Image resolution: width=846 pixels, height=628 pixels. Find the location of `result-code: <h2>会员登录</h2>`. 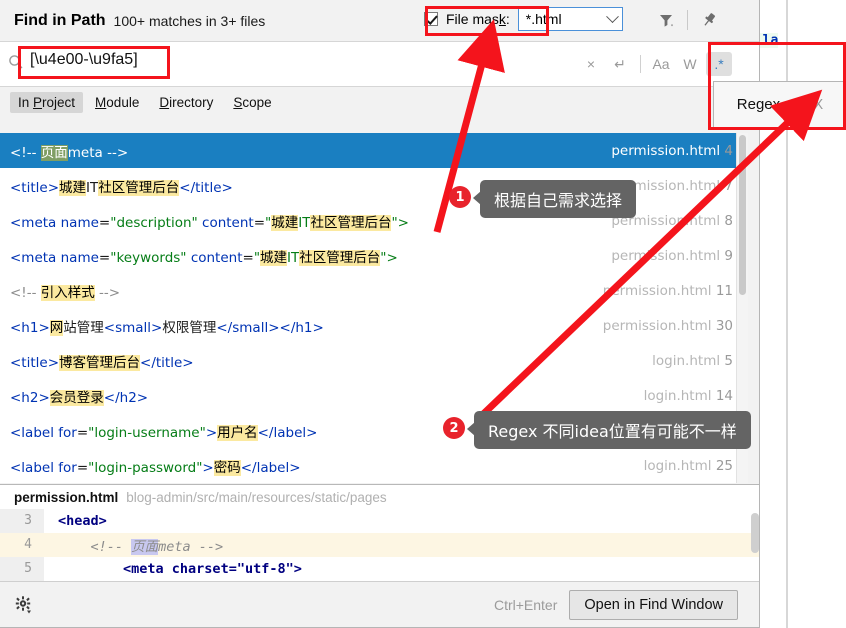

result-code: <h2>会员登录</h2> is located at coordinates (79, 396).